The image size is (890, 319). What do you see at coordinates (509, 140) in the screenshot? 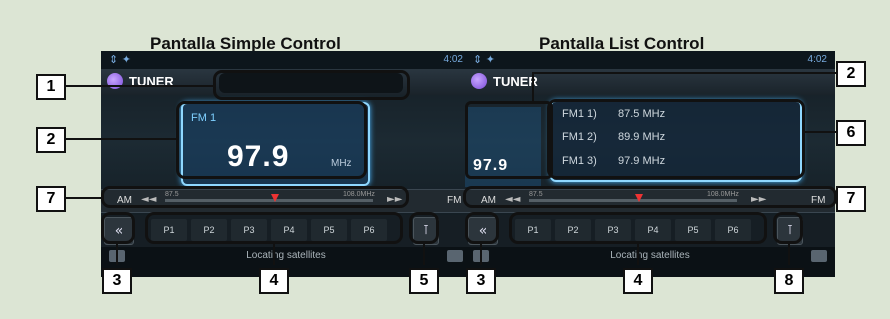
I see `callout-outline-2-right` at bounding box center [509, 140].